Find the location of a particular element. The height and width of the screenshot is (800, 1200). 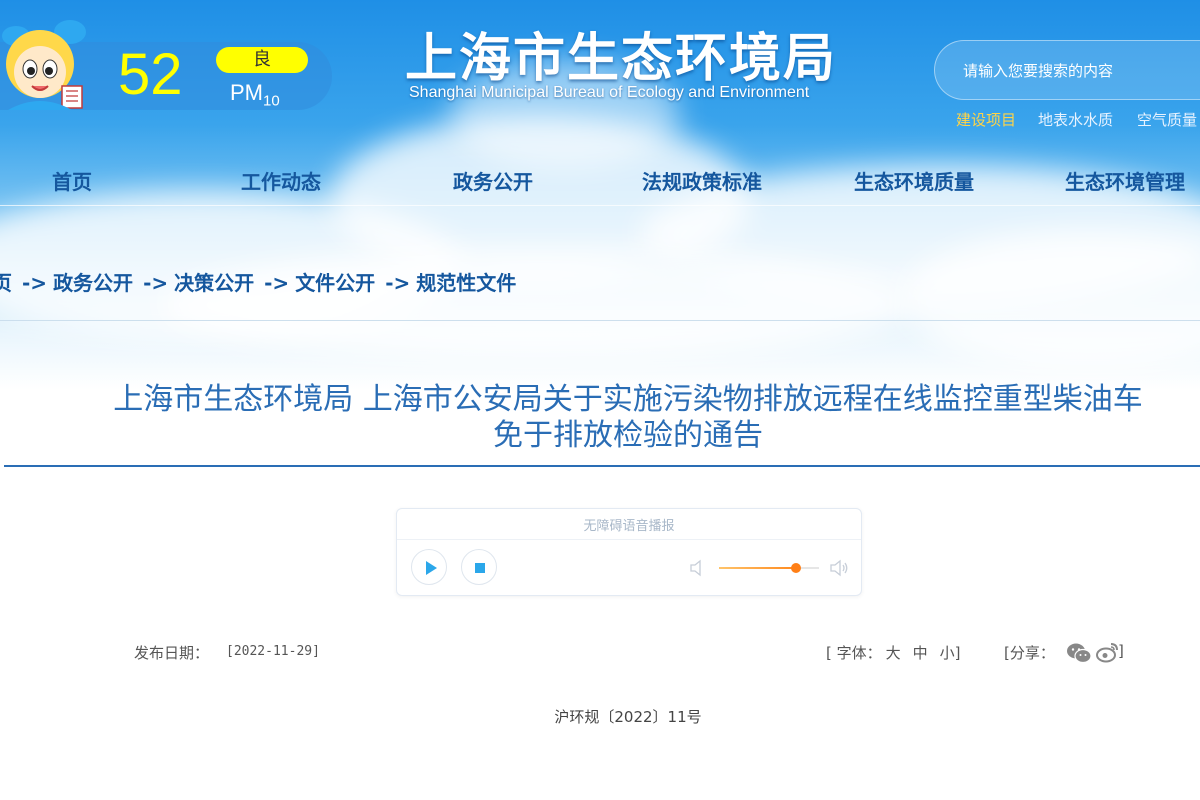

volume-slider is located at coordinates (769, 568).